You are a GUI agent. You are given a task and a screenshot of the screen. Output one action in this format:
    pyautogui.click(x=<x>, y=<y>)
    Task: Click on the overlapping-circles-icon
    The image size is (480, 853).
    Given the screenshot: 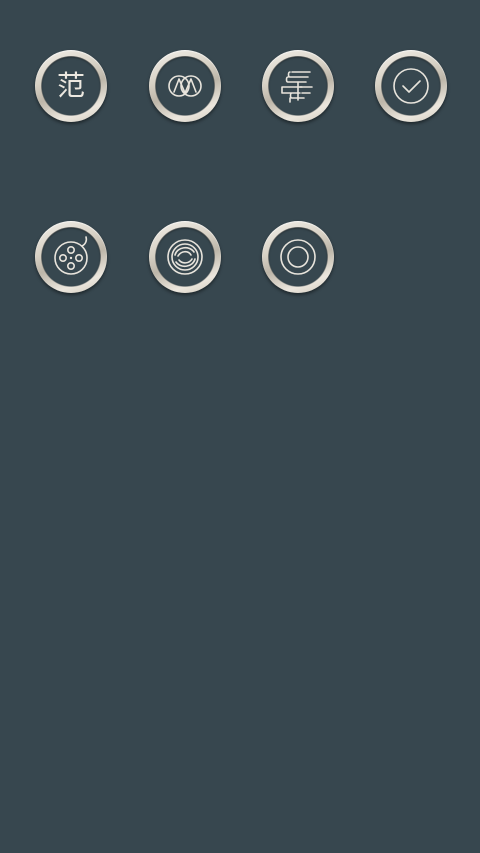 What is the action you would take?
    pyautogui.click(x=185, y=86)
    